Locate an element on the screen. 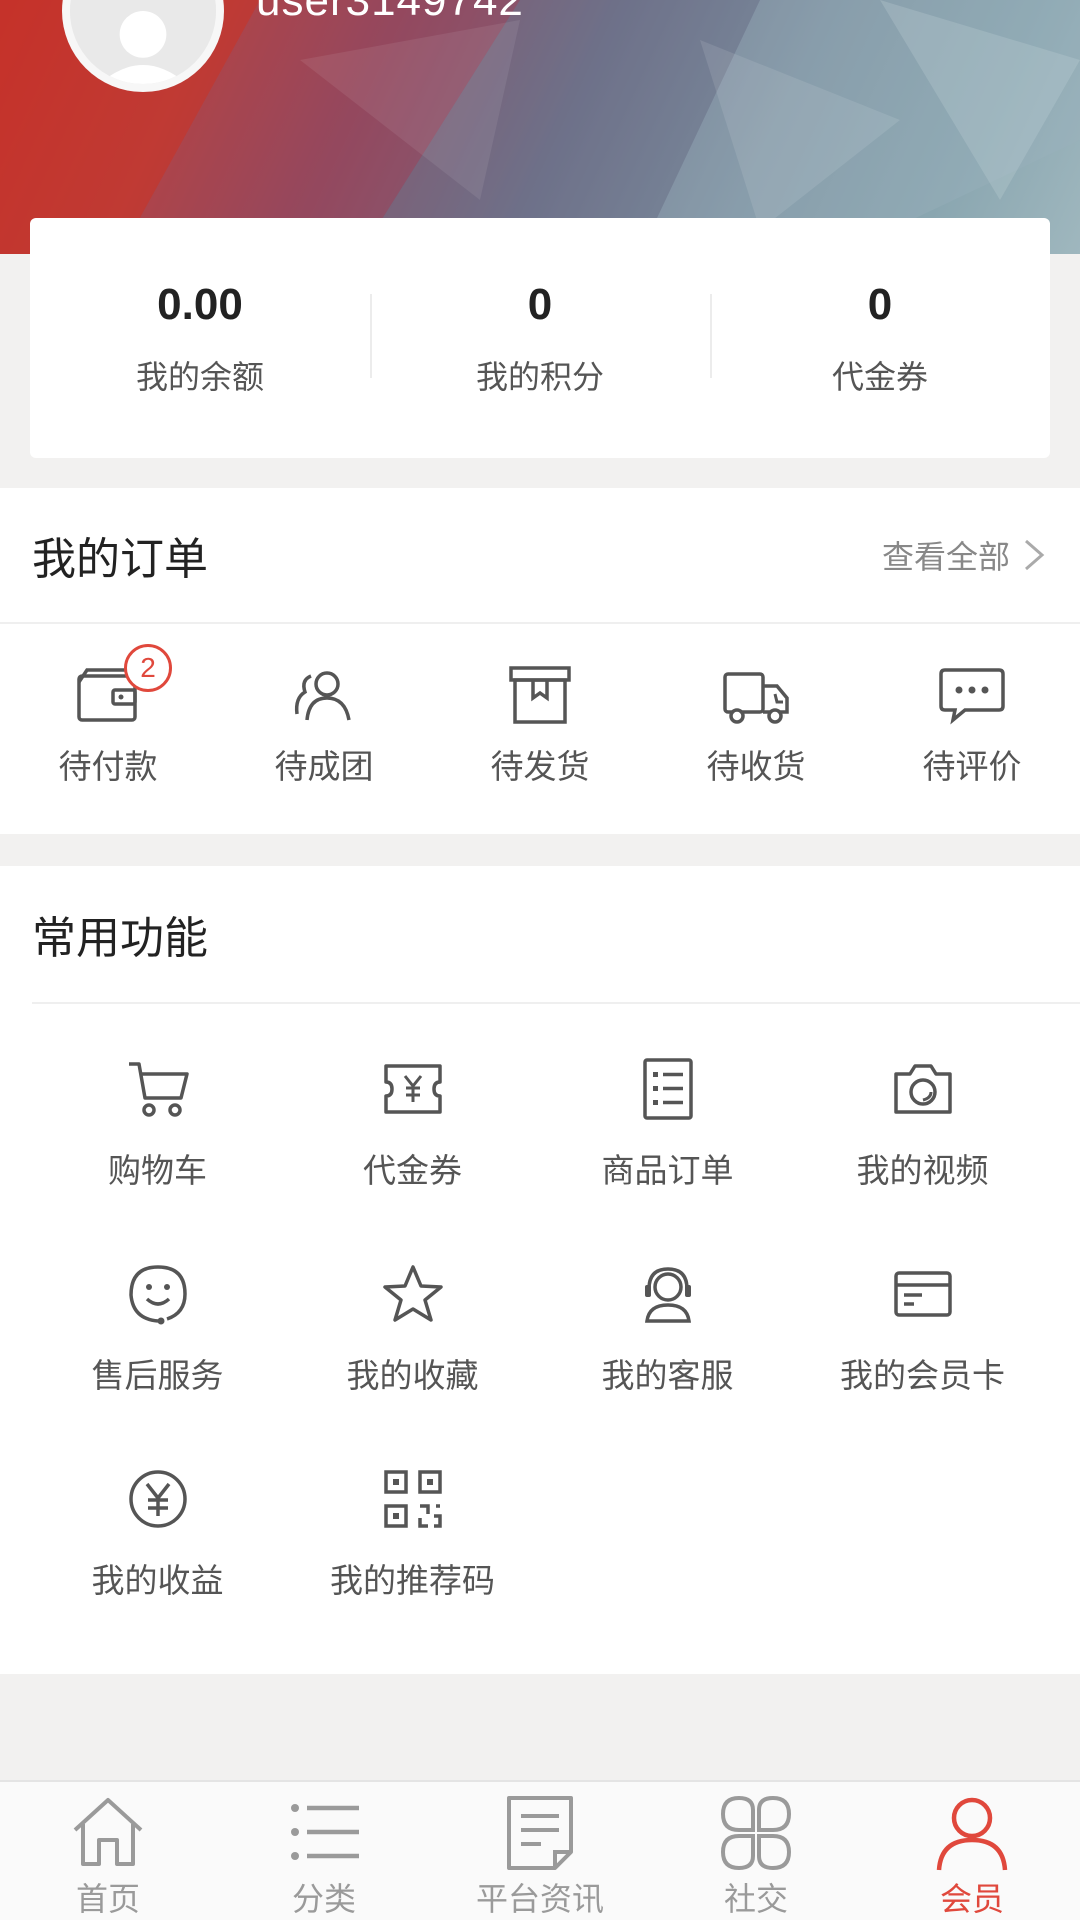 The image size is (1080, 1920). func-label: 我的视频 is located at coordinates (922, 1170).